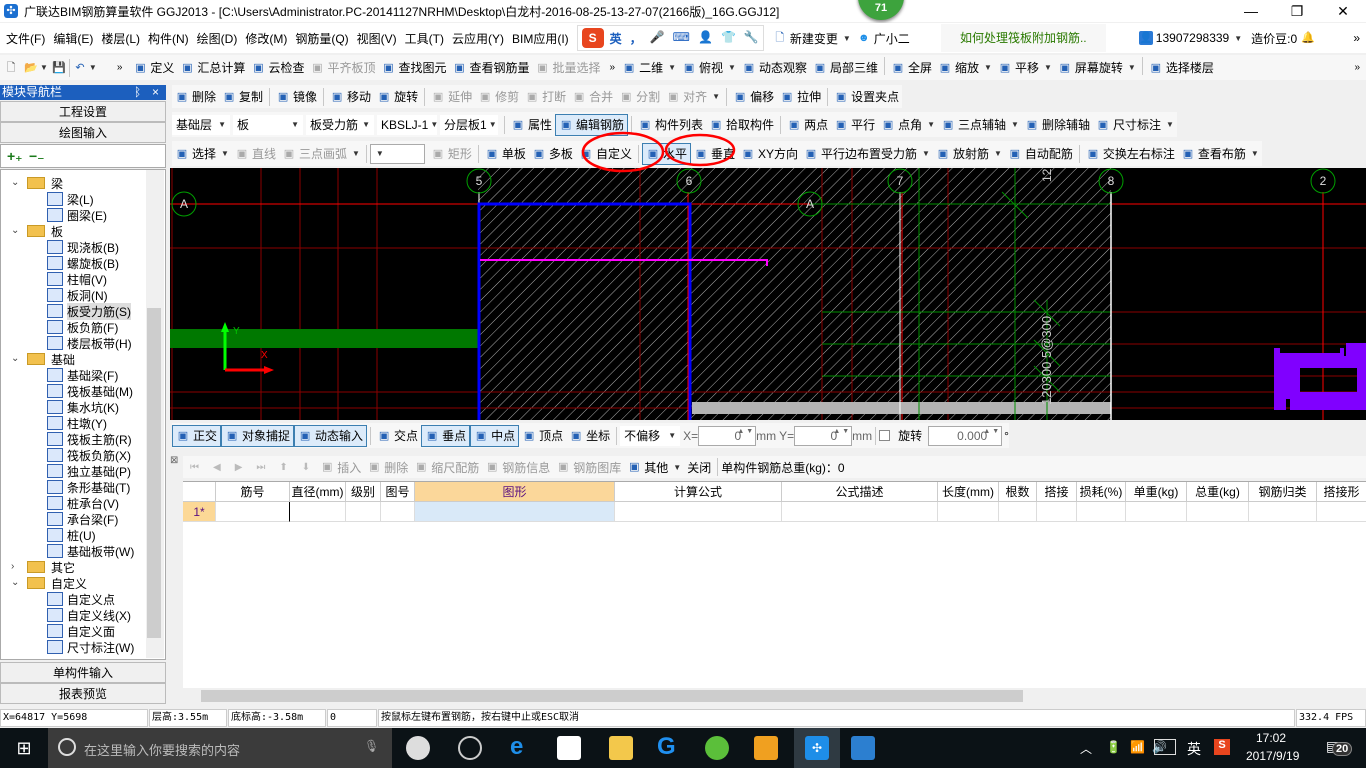 Image resolution: width=1366 pixels, height=768 pixels. Describe the element at coordinates (11, 68) in the screenshot. I see `new-file-icon: 🗋` at that location.